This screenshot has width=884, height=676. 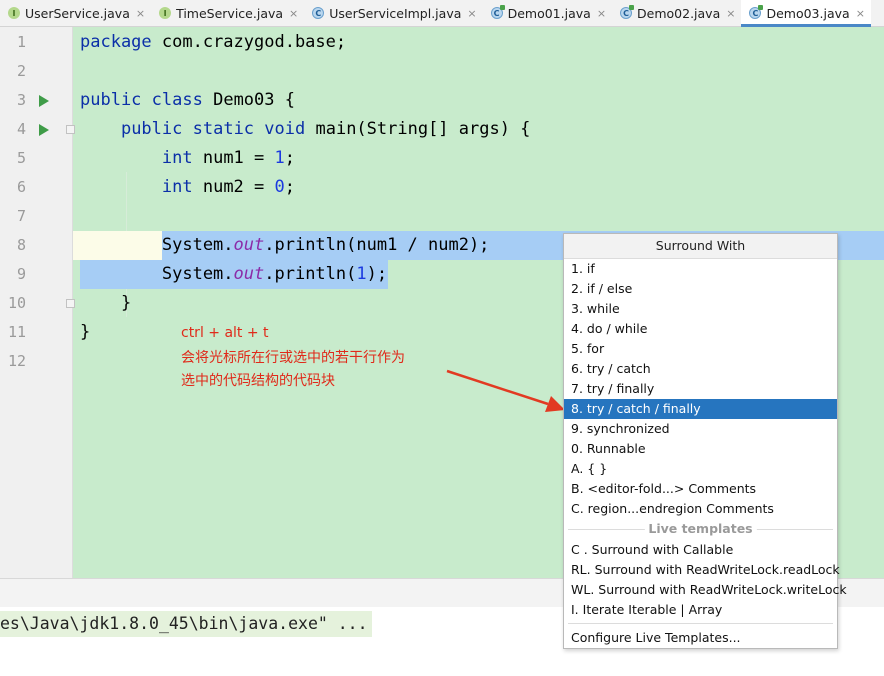 What do you see at coordinates (700, 469) in the screenshot?
I see `surround-option: A. { }` at bounding box center [700, 469].